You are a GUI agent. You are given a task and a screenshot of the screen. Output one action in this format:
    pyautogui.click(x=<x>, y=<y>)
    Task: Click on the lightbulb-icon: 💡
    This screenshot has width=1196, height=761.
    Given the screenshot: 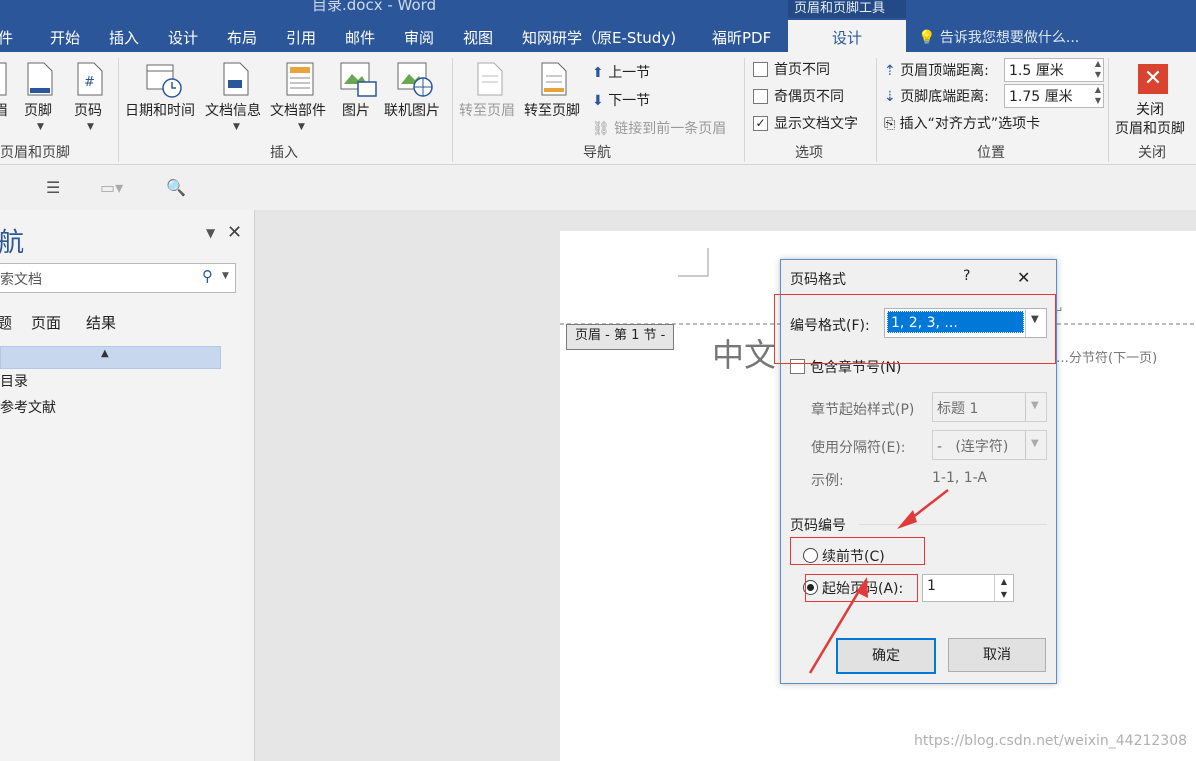 What is the action you would take?
    pyautogui.click(x=927, y=38)
    